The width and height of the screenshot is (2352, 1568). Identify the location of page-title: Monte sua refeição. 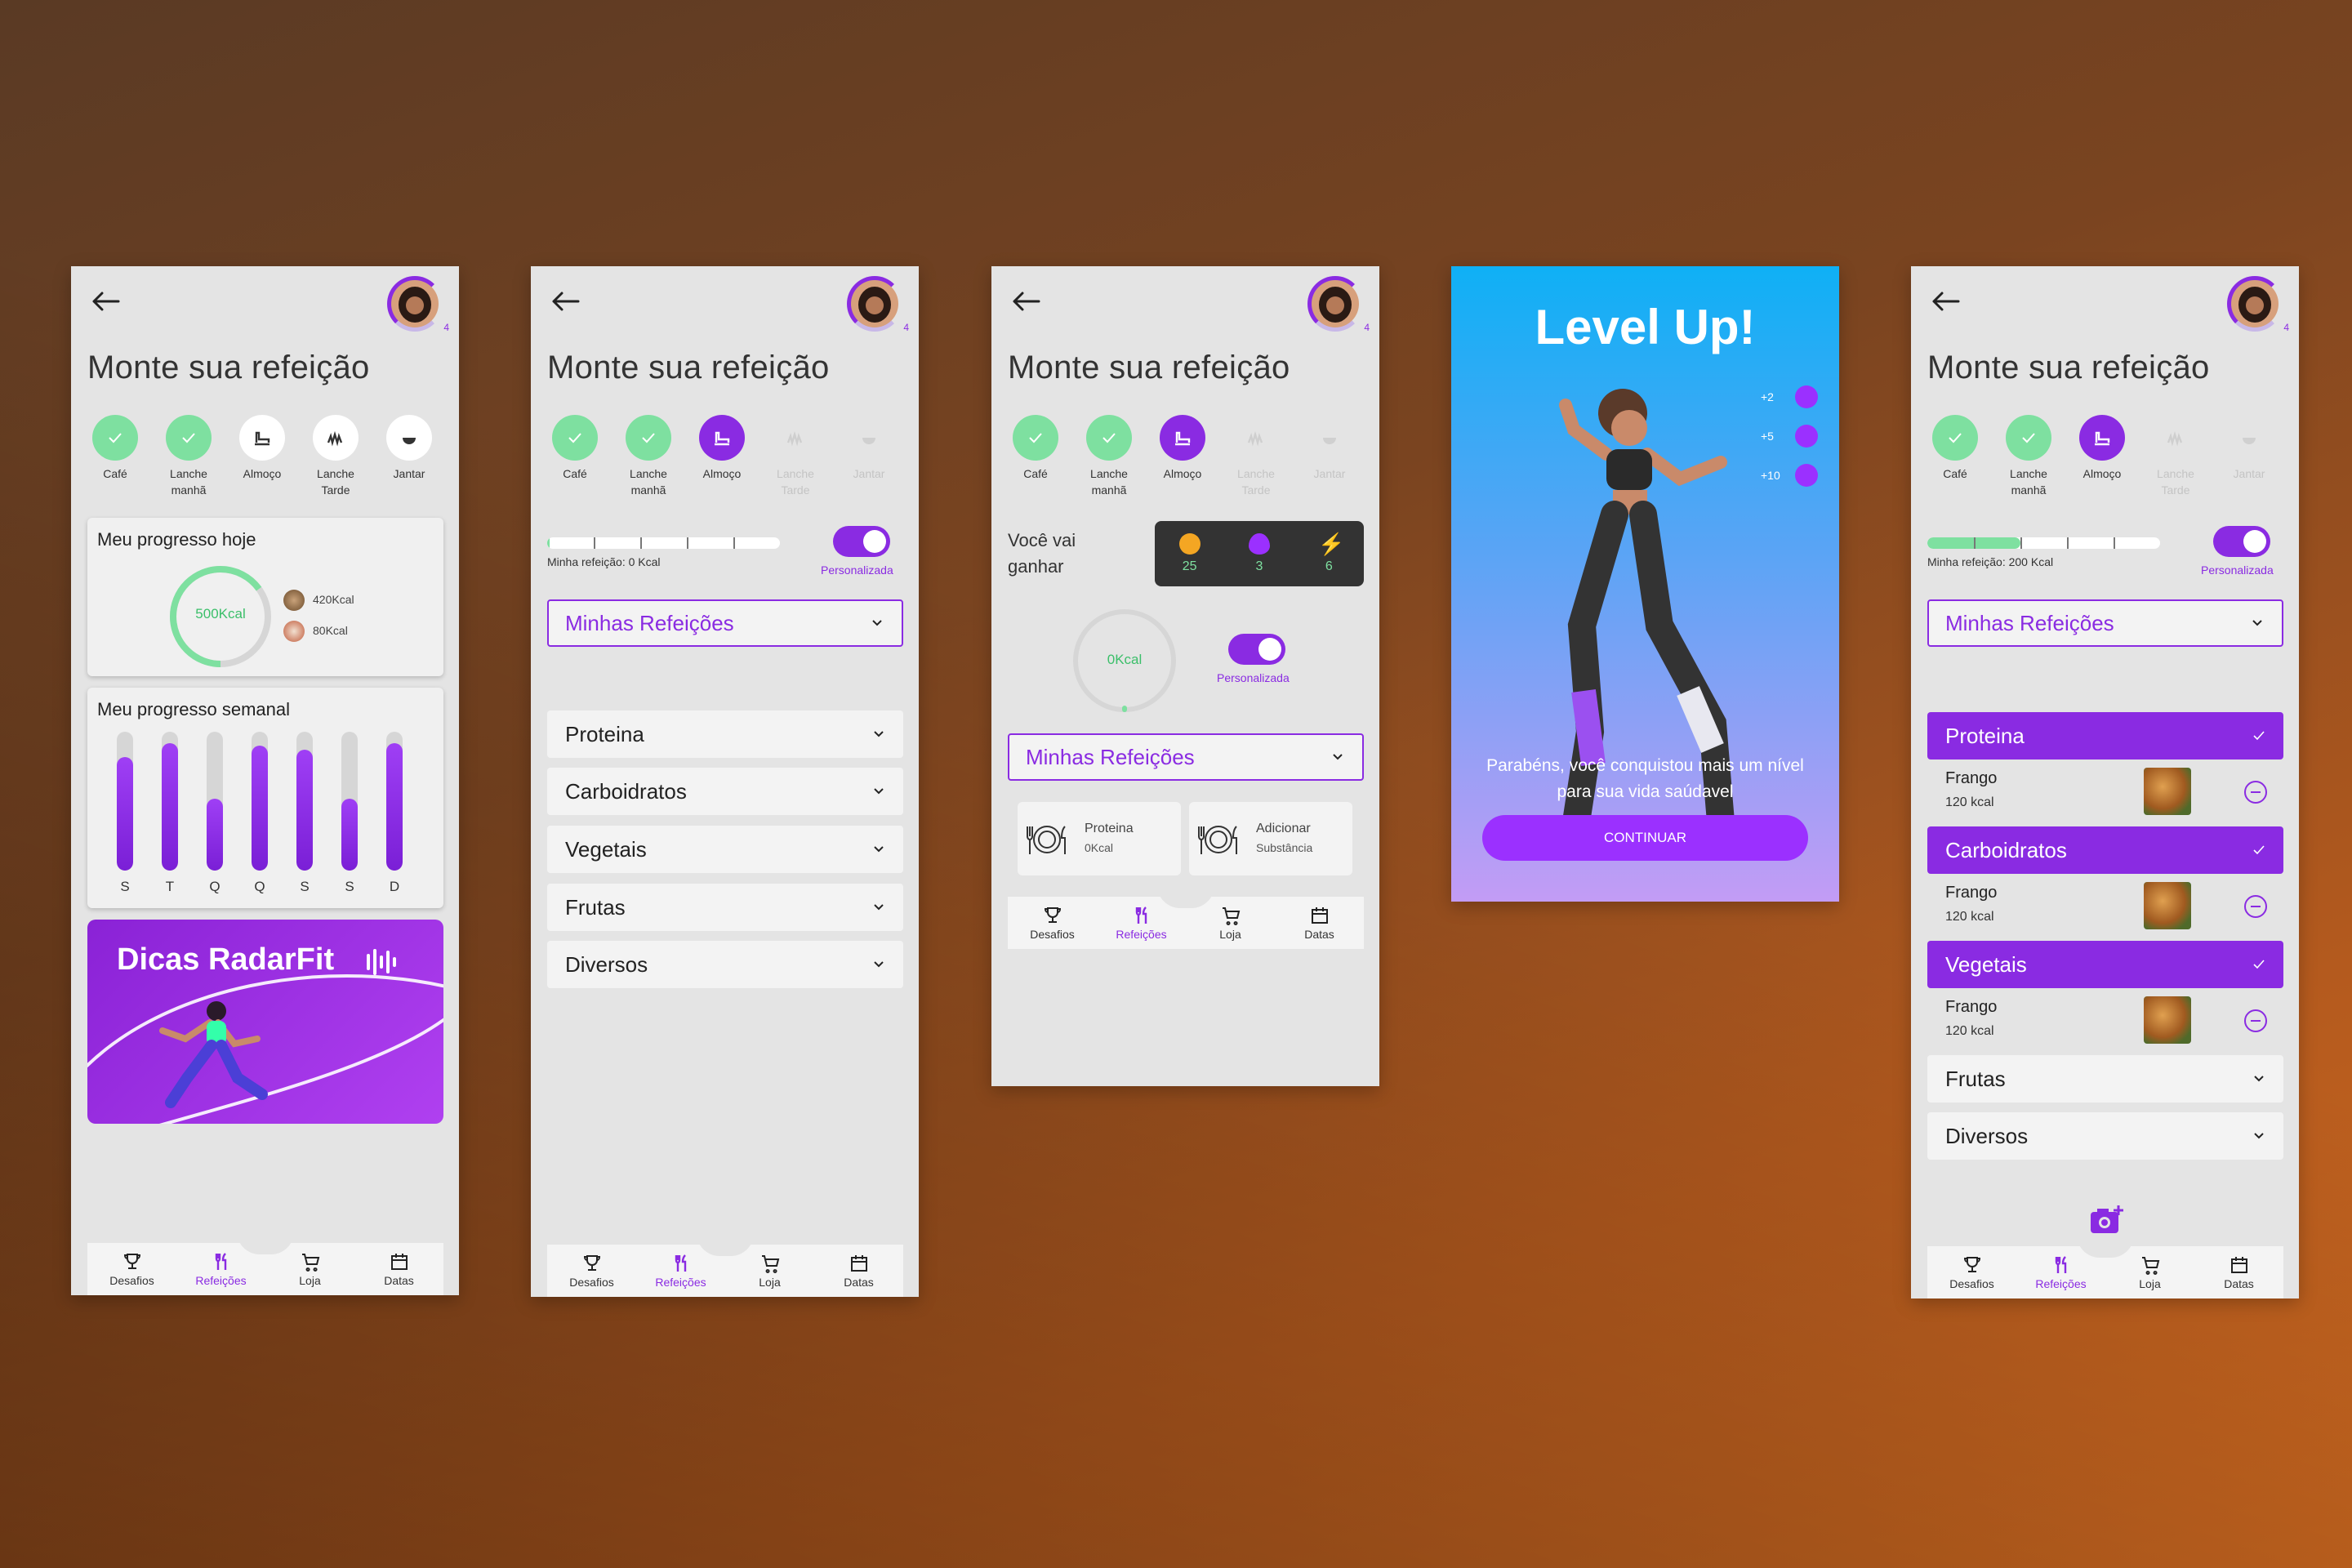
(228, 367).